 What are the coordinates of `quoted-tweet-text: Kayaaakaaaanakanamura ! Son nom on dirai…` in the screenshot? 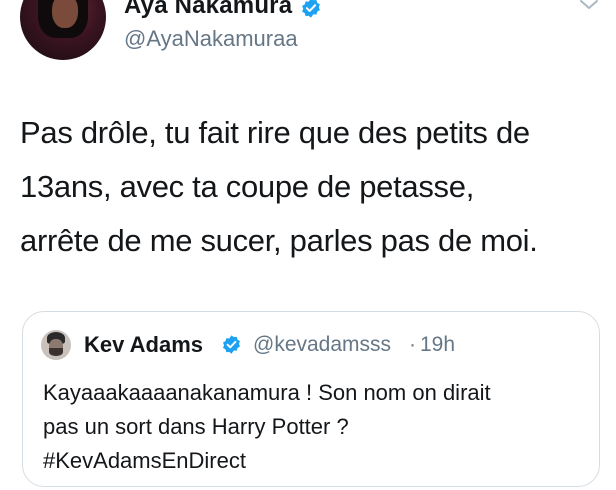 It's located at (267, 426).